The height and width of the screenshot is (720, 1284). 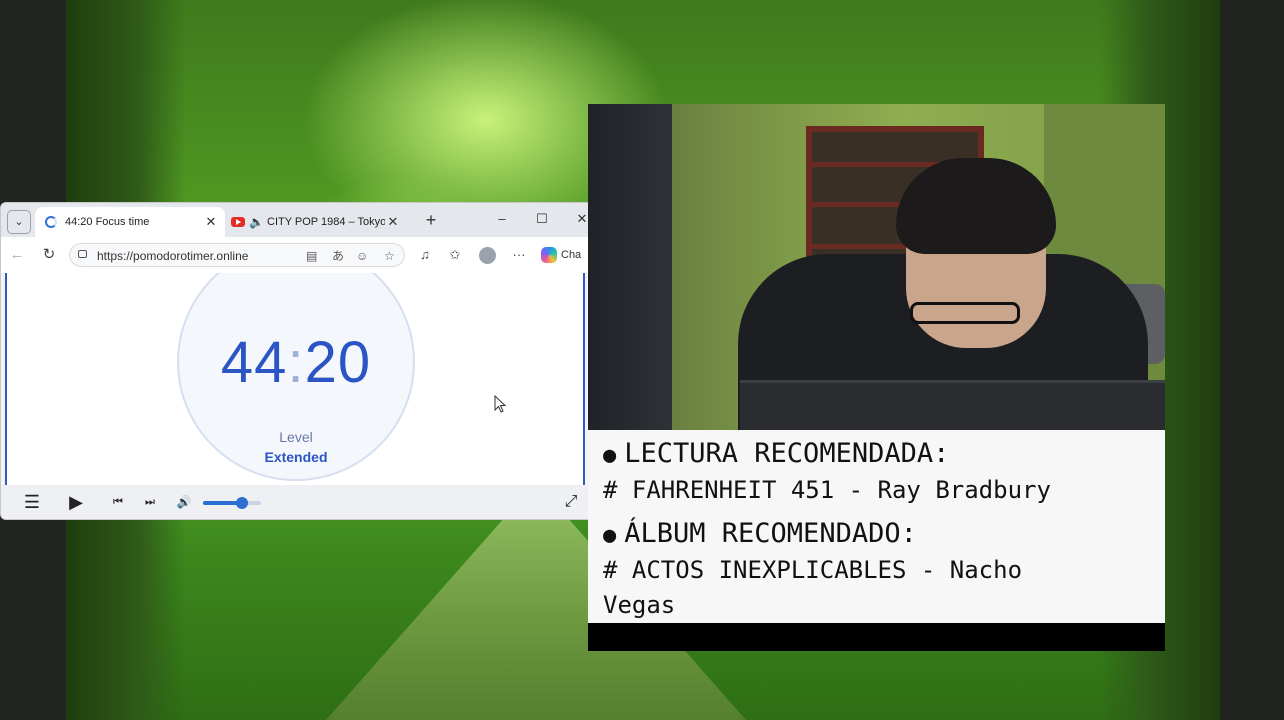 I want to click on pomodoro-page: 44:20 Level Extended, so click(x=295, y=379).